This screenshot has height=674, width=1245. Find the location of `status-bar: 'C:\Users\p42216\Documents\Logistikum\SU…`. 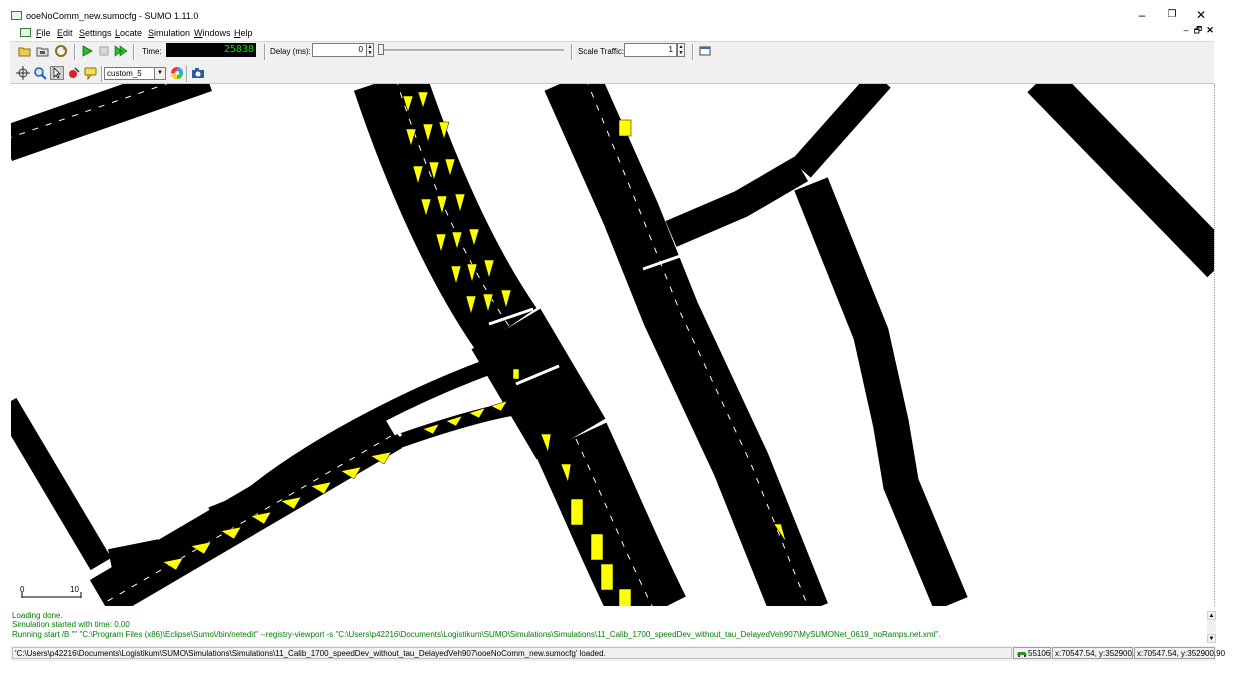

status-bar: 'C:\Users\p42216\Documents\Logistikum\SU… is located at coordinates (617, 653).